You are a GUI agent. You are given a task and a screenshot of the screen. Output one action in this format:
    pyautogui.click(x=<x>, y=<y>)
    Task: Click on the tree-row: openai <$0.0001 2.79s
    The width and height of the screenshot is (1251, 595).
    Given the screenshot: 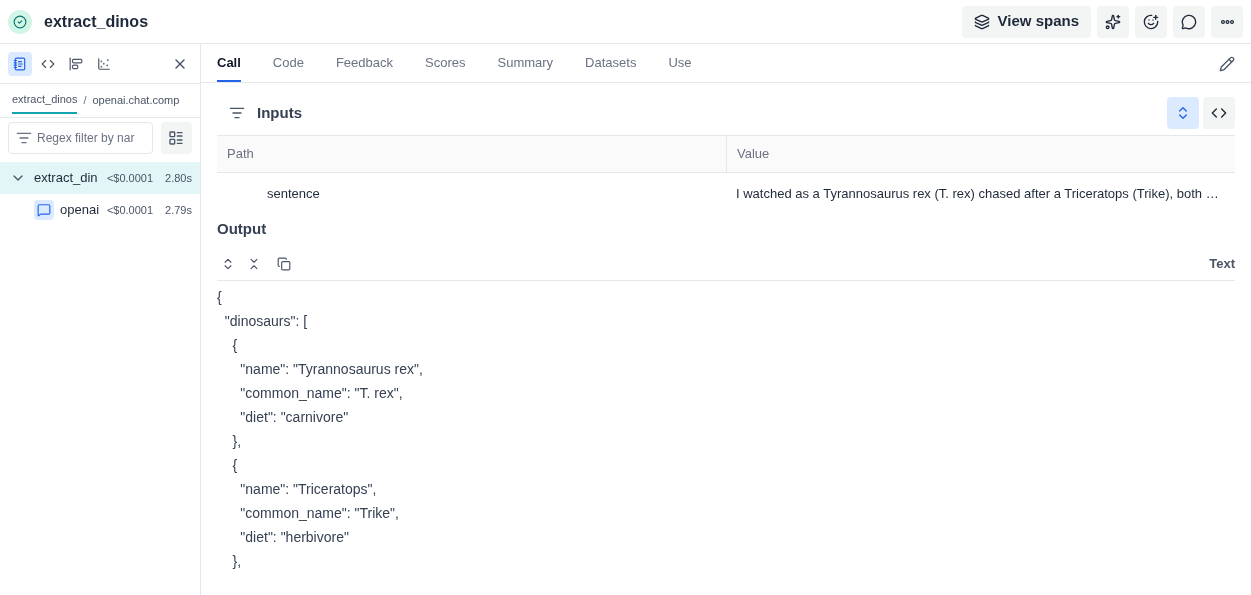 What is the action you would take?
    pyautogui.click(x=100, y=210)
    